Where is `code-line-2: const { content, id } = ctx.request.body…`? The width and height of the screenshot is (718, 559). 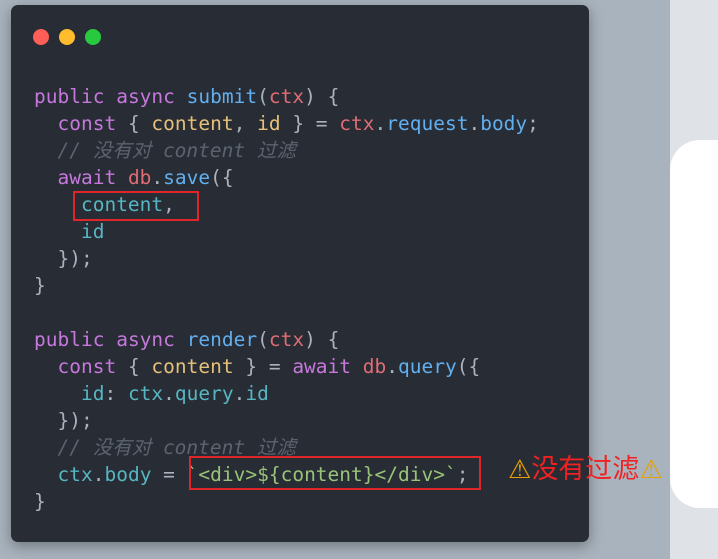 code-line-2: const { content, id } = ctx.request.body… is located at coordinates (286, 123).